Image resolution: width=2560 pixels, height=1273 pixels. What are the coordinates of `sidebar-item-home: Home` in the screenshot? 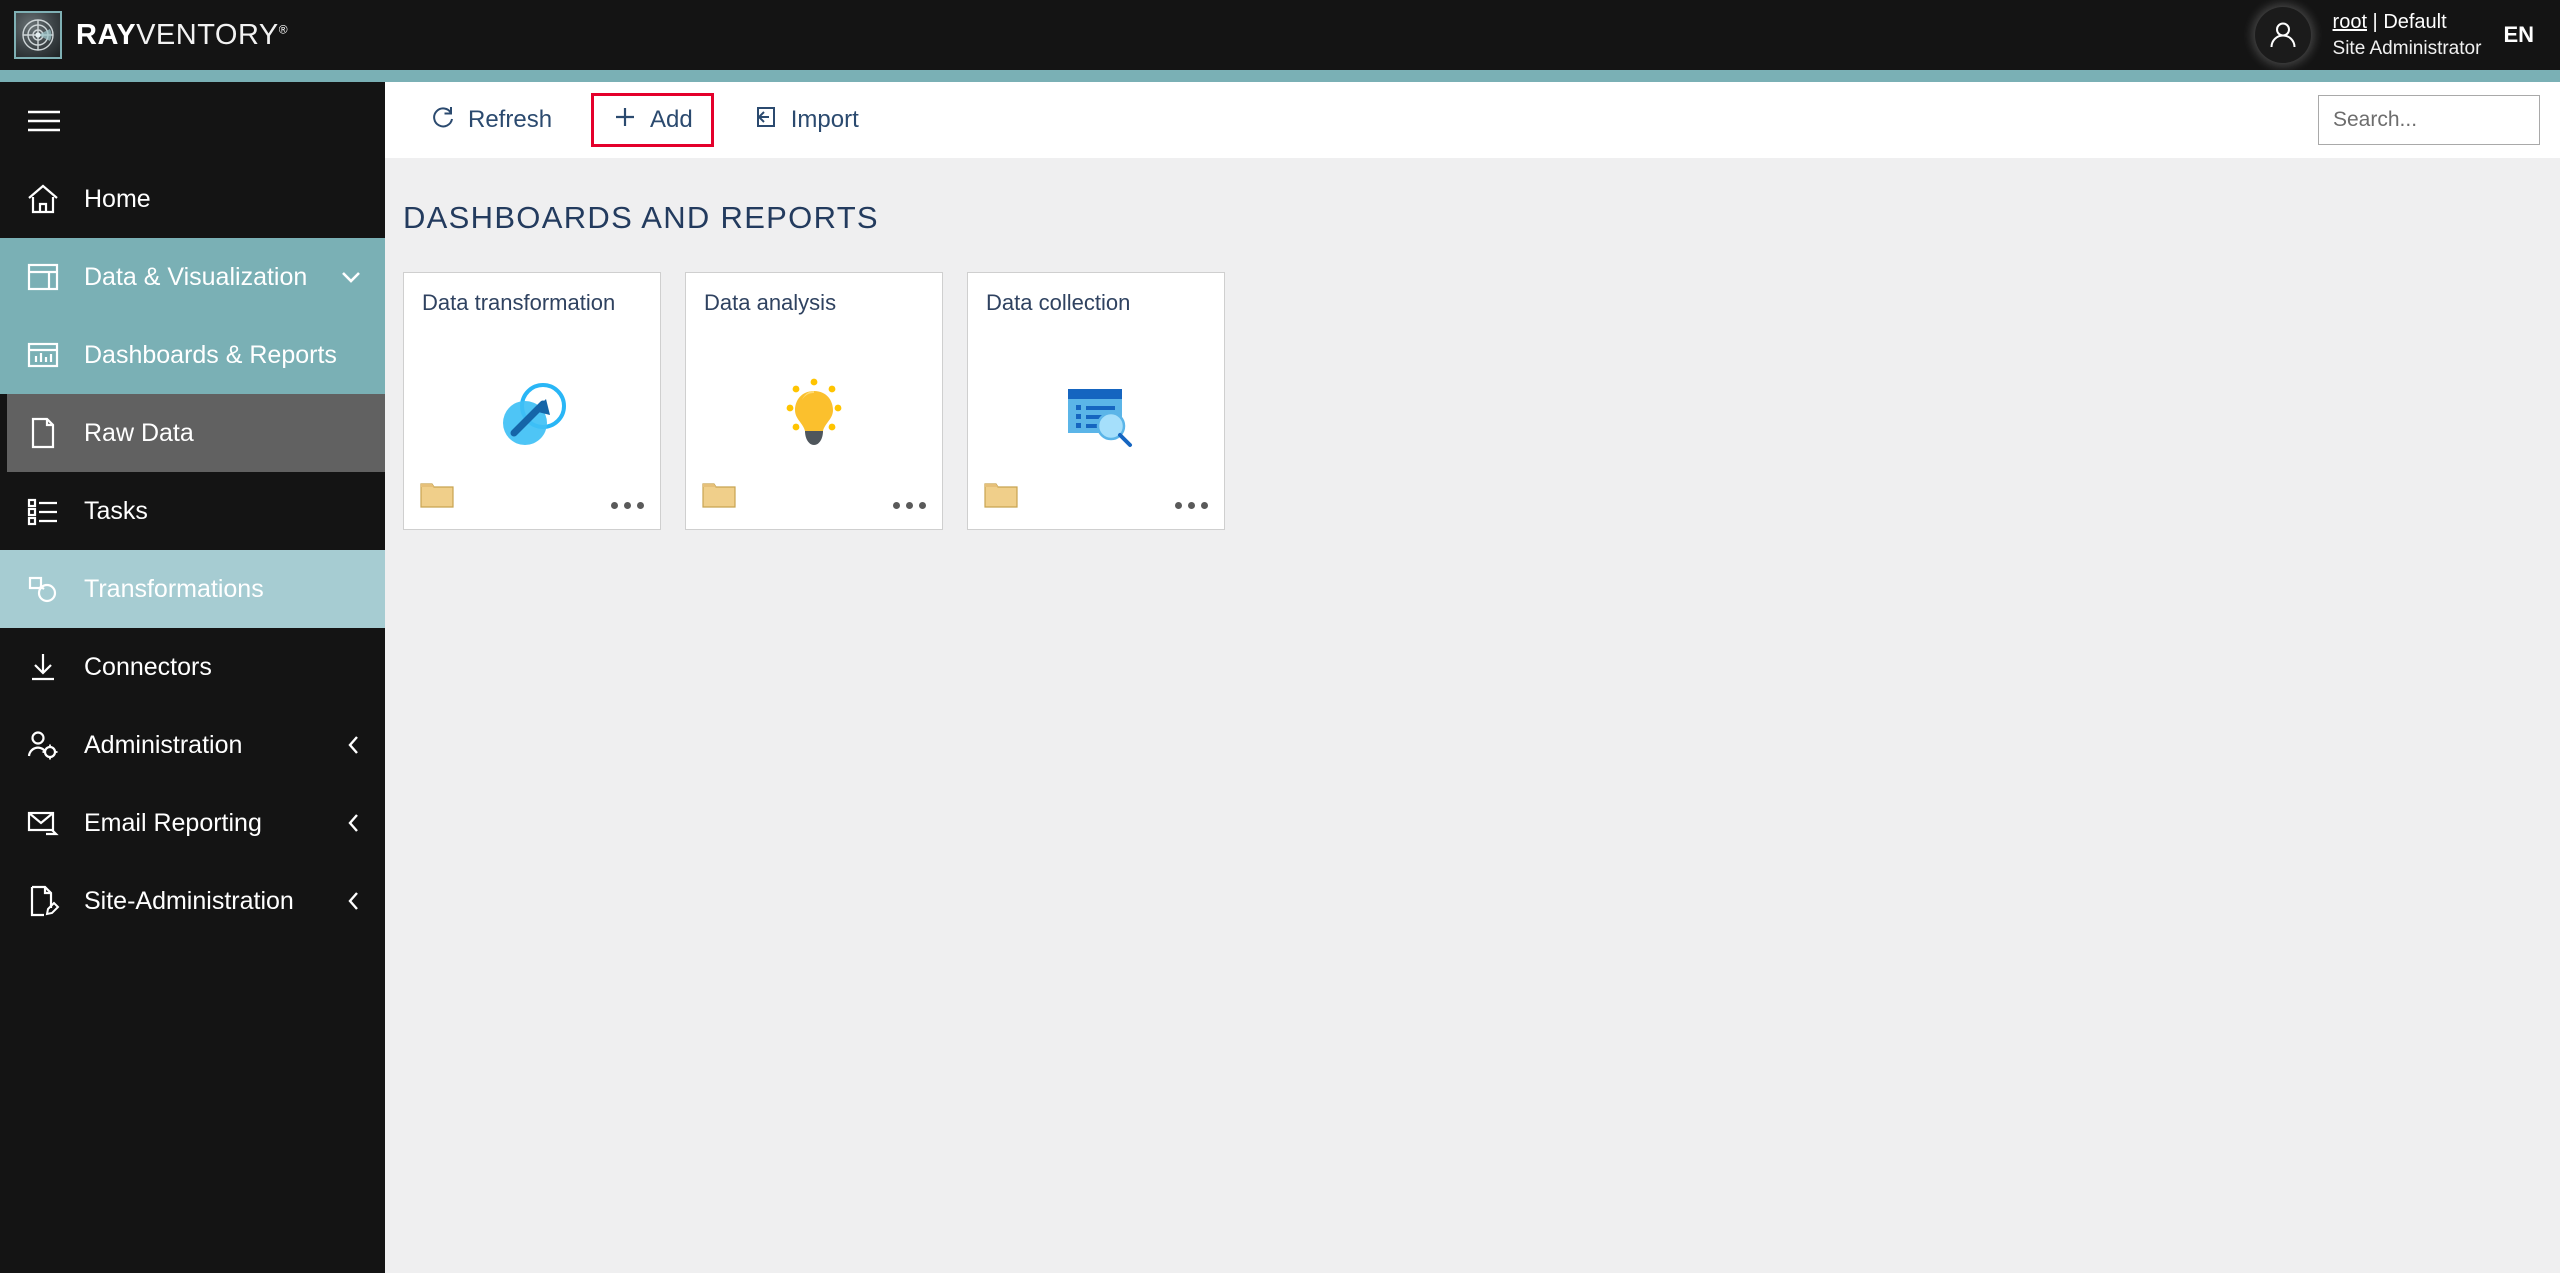 It's located at (192, 199).